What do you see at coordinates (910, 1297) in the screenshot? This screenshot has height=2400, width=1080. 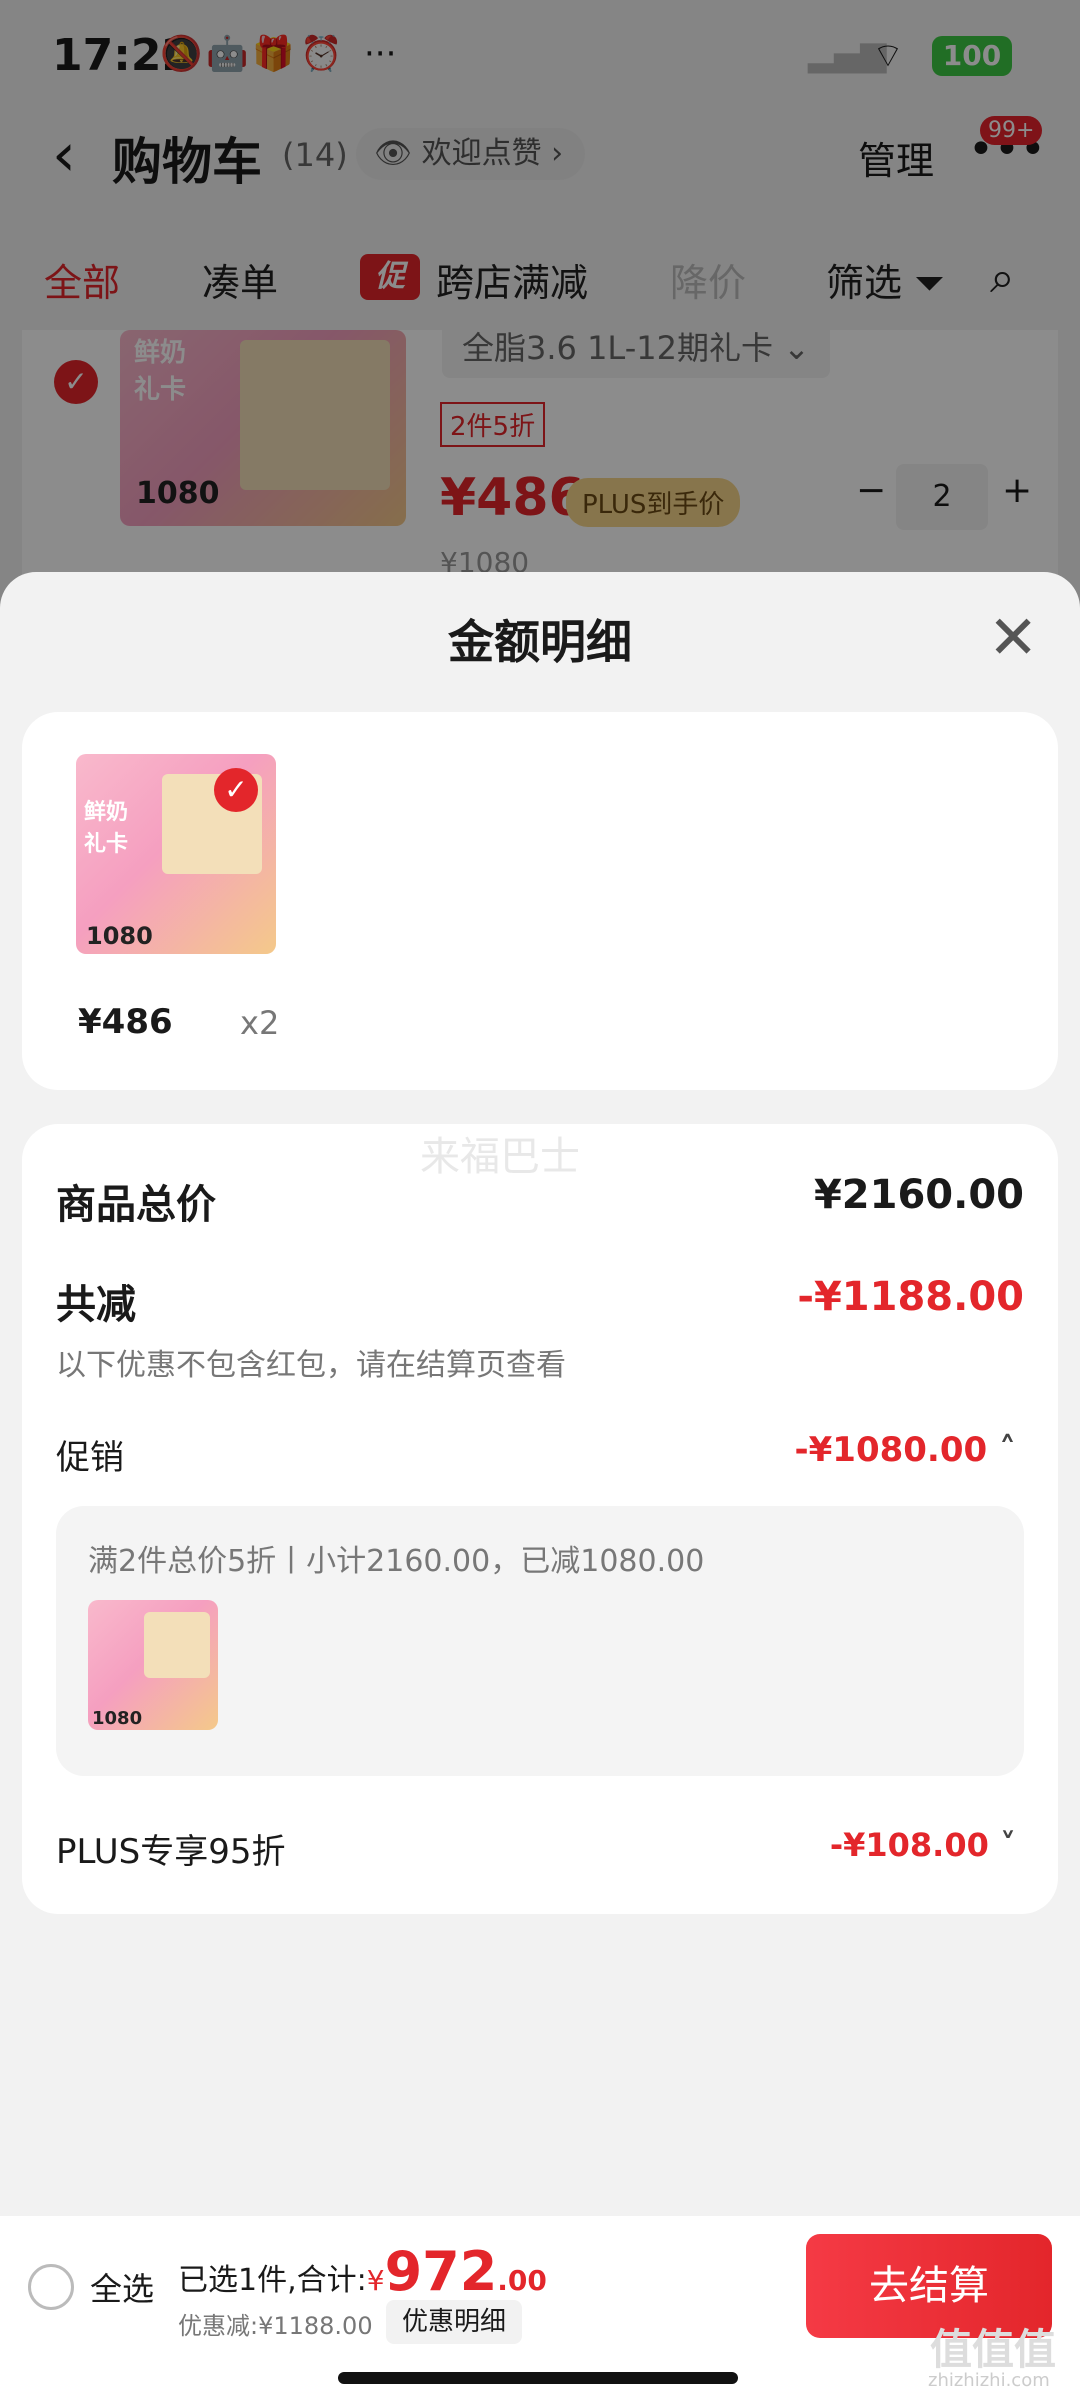 I see `reduced-value: -¥1188.00` at bounding box center [910, 1297].